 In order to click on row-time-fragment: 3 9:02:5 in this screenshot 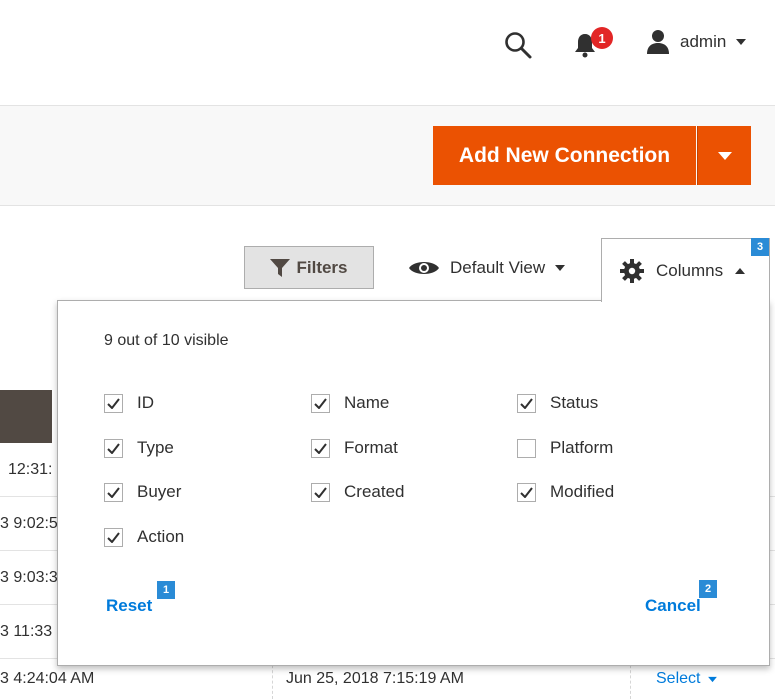, I will do `click(29, 523)`.